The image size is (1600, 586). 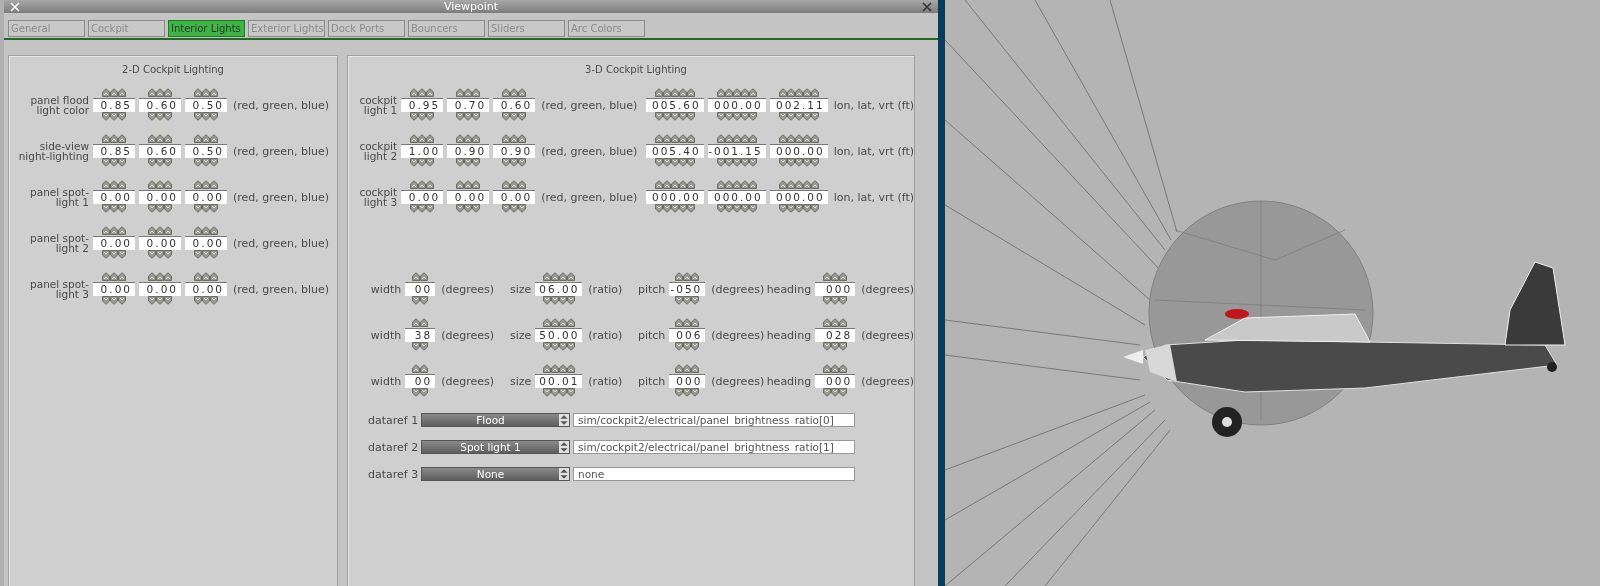 I want to click on number-field: 0.90, so click(x=514, y=151).